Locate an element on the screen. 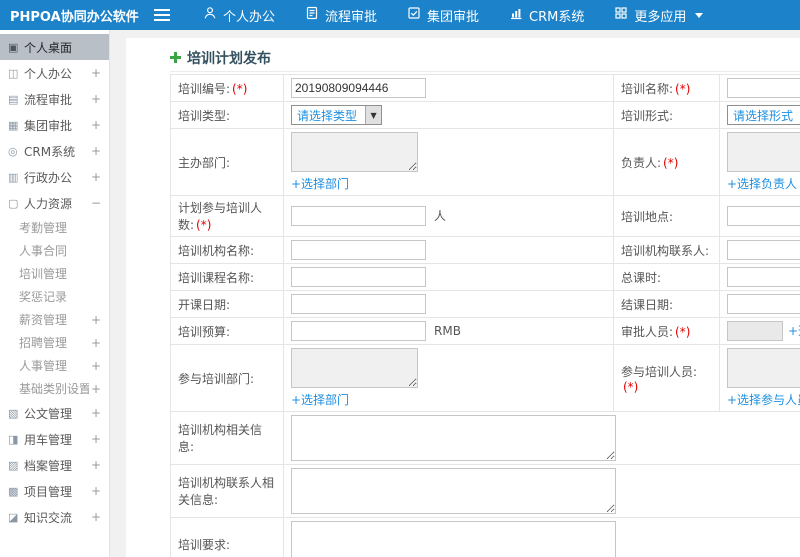  plus-icon is located at coordinates (175, 57).